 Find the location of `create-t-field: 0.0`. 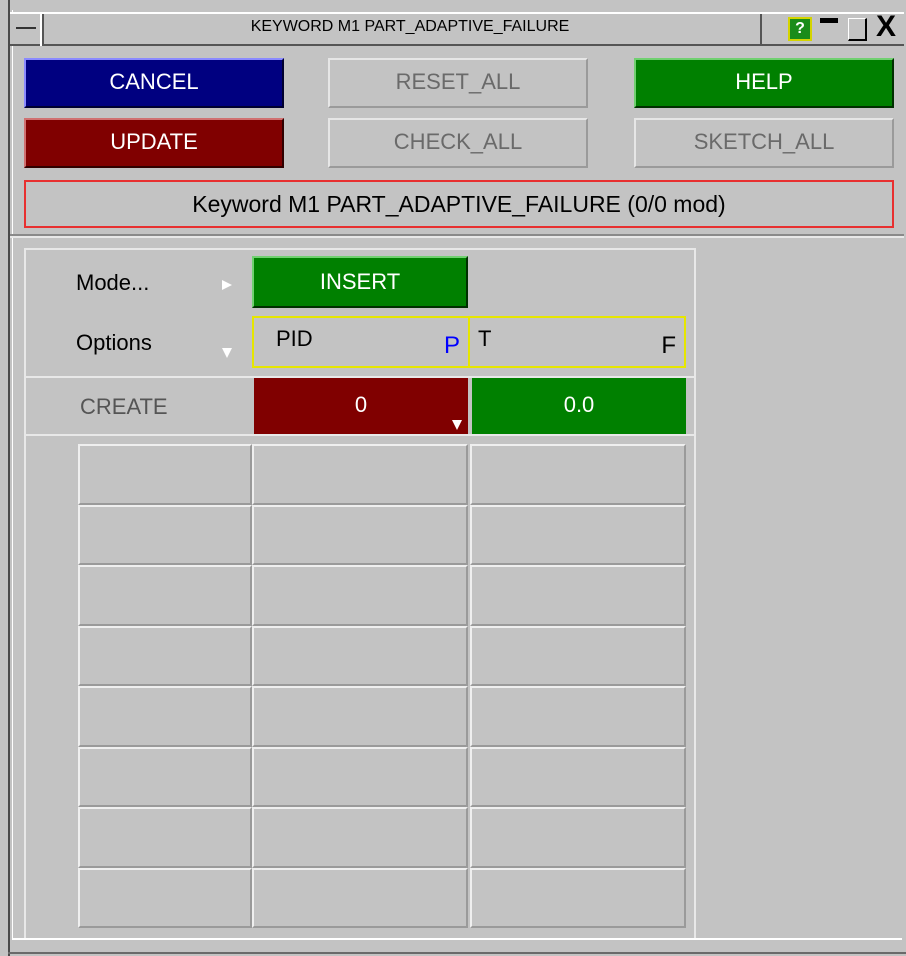

create-t-field: 0.0 is located at coordinates (579, 406).